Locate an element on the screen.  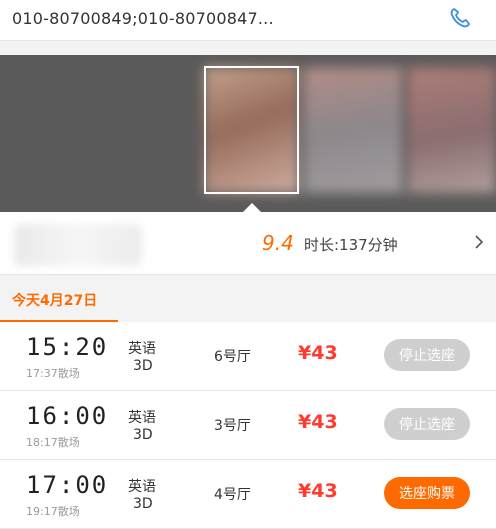
movie-title-blurred is located at coordinates (78, 245).